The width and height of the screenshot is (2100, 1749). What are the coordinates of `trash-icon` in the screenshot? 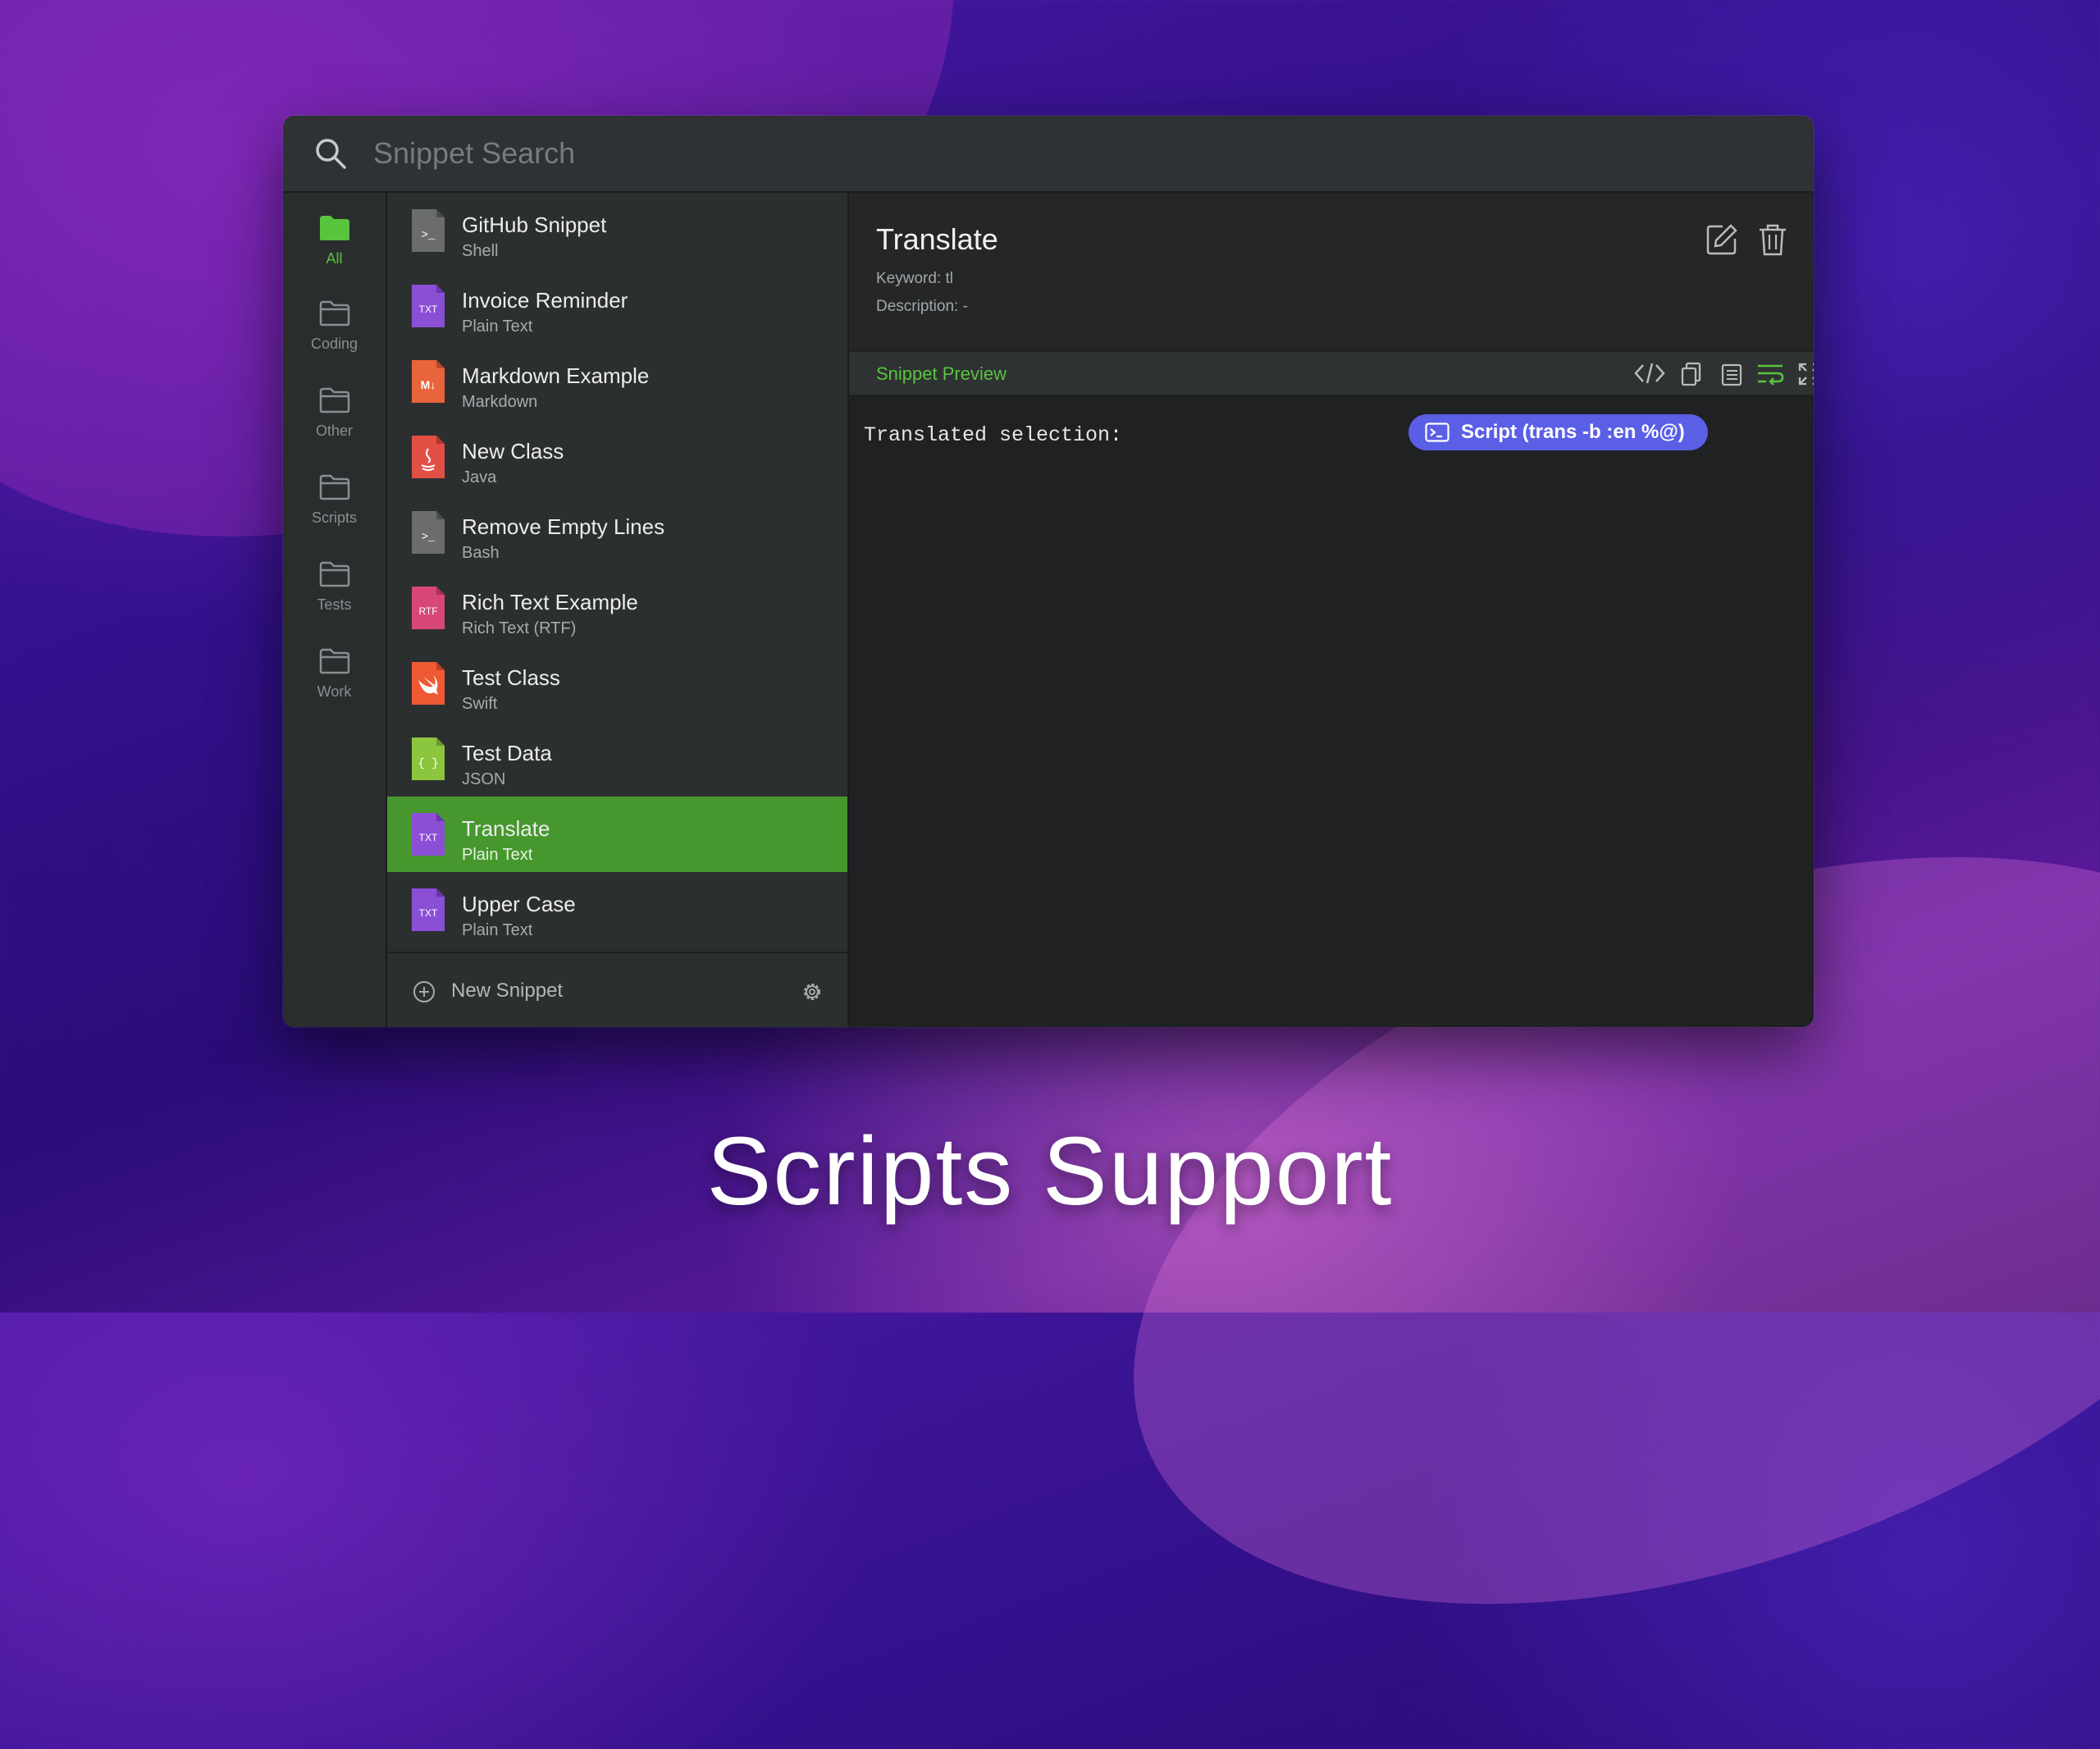 It's located at (1773, 239).